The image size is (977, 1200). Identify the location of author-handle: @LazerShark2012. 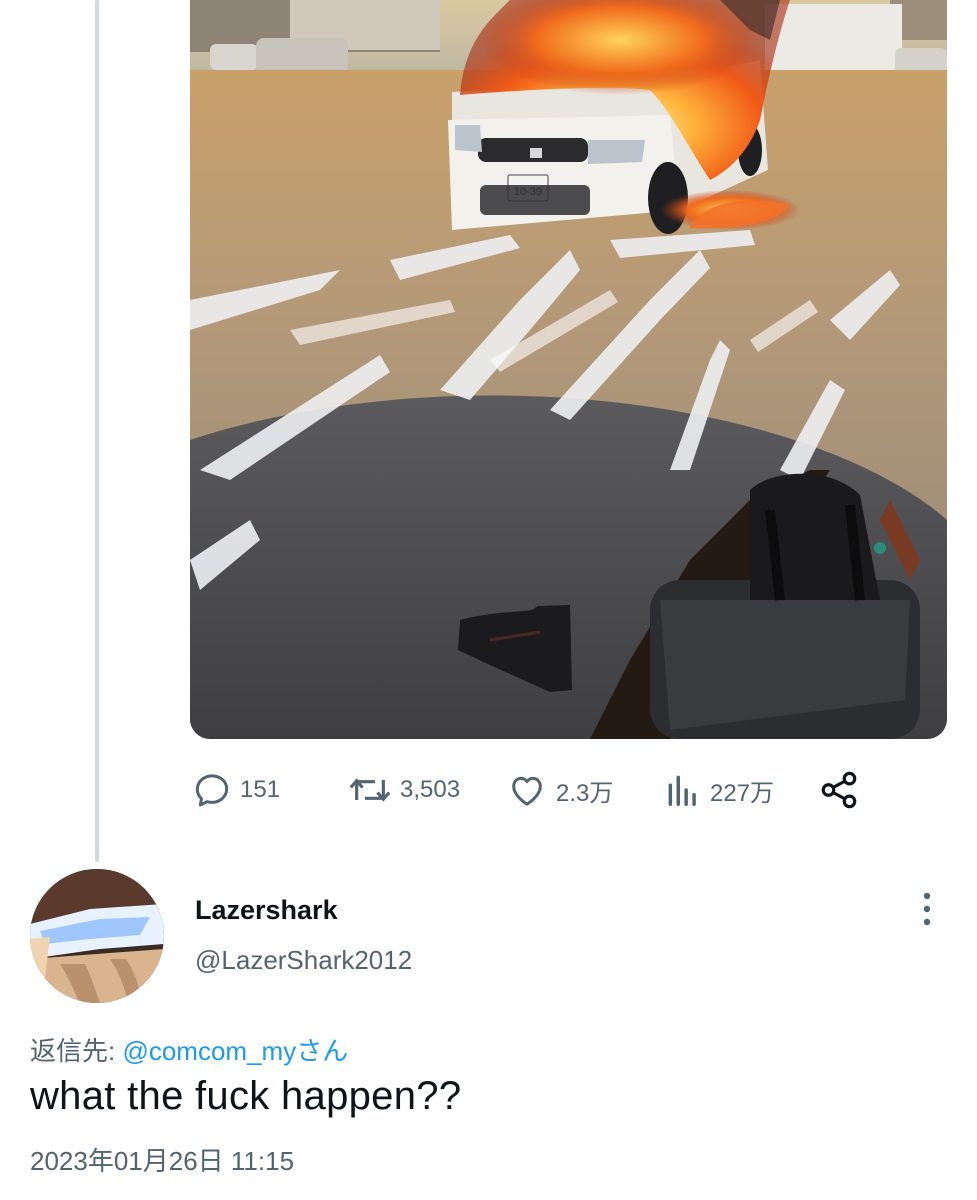
(303, 960).